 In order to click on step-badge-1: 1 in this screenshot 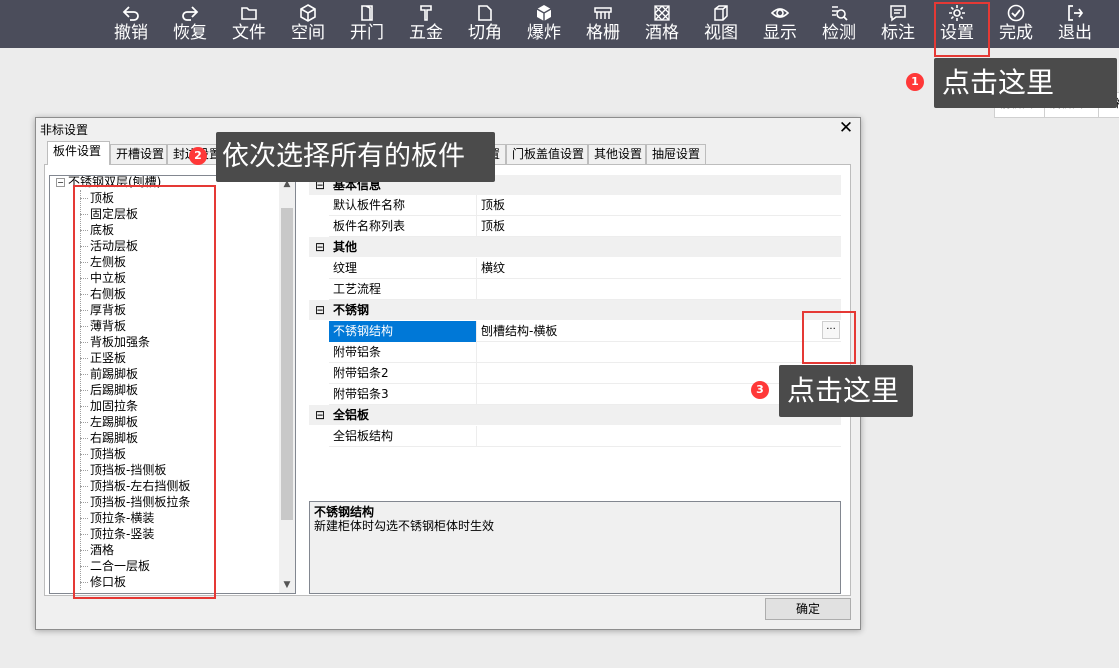, I will do `click(915, 82)`.